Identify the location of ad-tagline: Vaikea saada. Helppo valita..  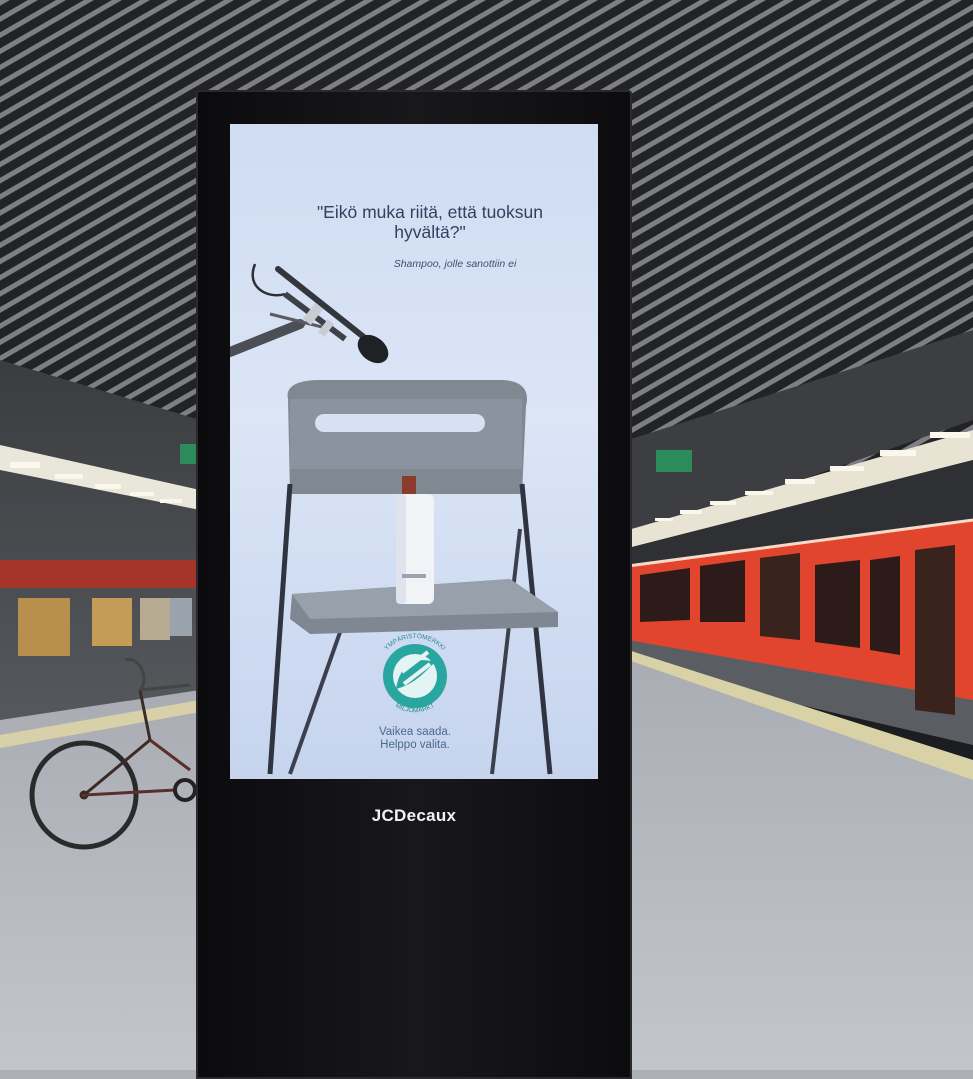
(415, 739).